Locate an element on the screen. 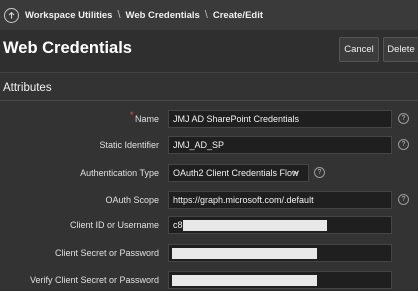  client-secret-row: Client Secret or Password is located at coordinates (209, 254).